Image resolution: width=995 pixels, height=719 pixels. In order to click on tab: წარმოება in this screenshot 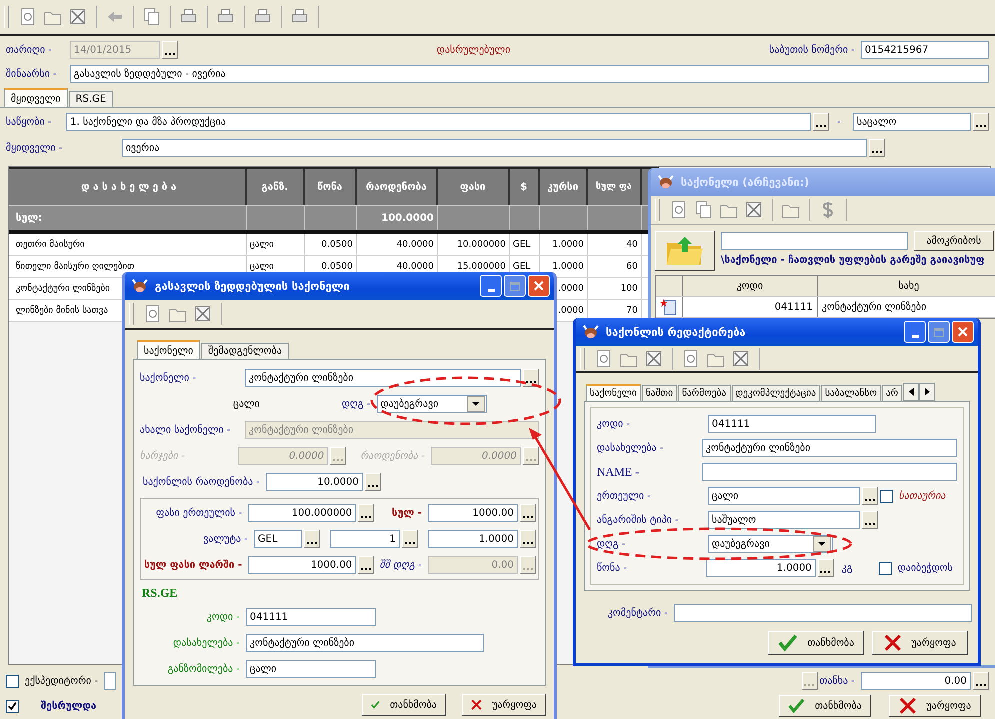, I will do `click(704, 393)`.